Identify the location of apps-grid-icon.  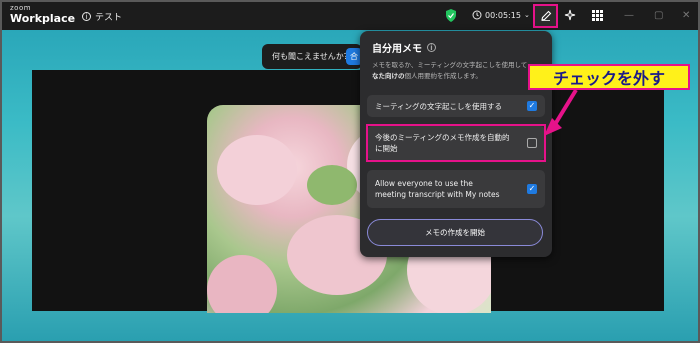
(597, 15).